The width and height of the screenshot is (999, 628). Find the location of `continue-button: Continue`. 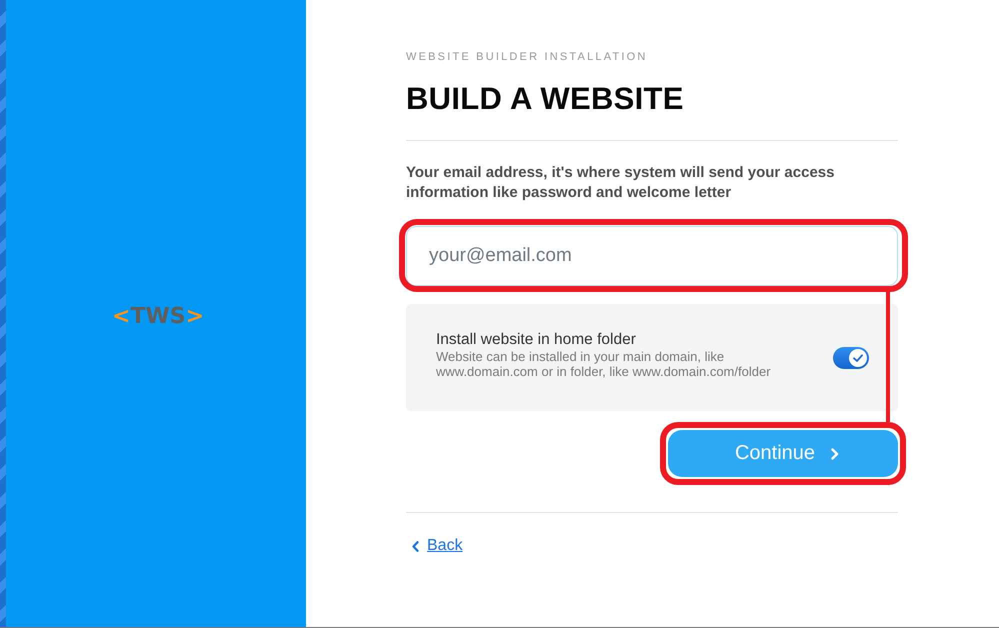

continue-button: Continue is located at coordinates (783, 453).